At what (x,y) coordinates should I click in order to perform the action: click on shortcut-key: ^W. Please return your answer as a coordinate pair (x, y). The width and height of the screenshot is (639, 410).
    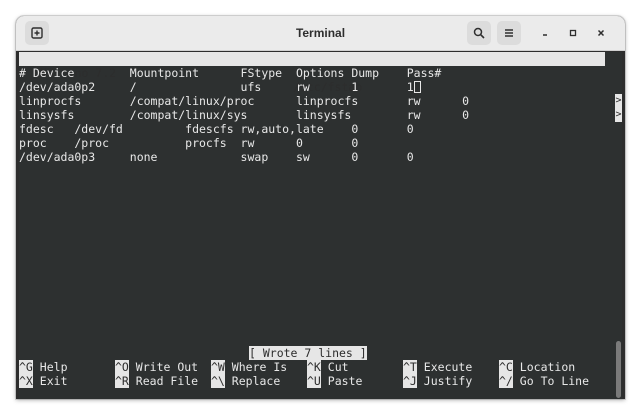
    Looking at the image, I should click on (218, 367).